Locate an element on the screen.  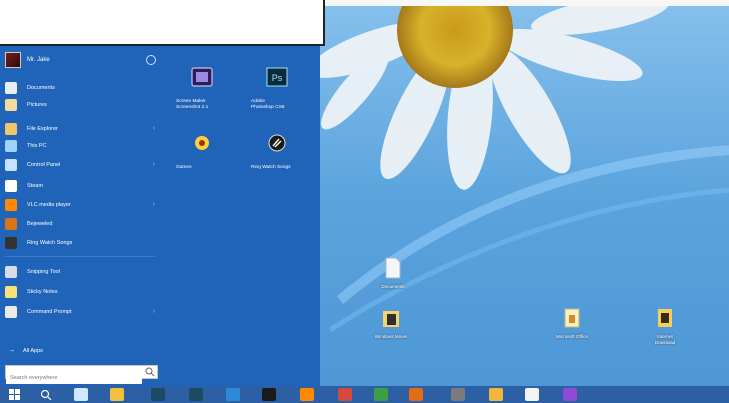
file-explorer-icon is located at coordinates (11, 129).